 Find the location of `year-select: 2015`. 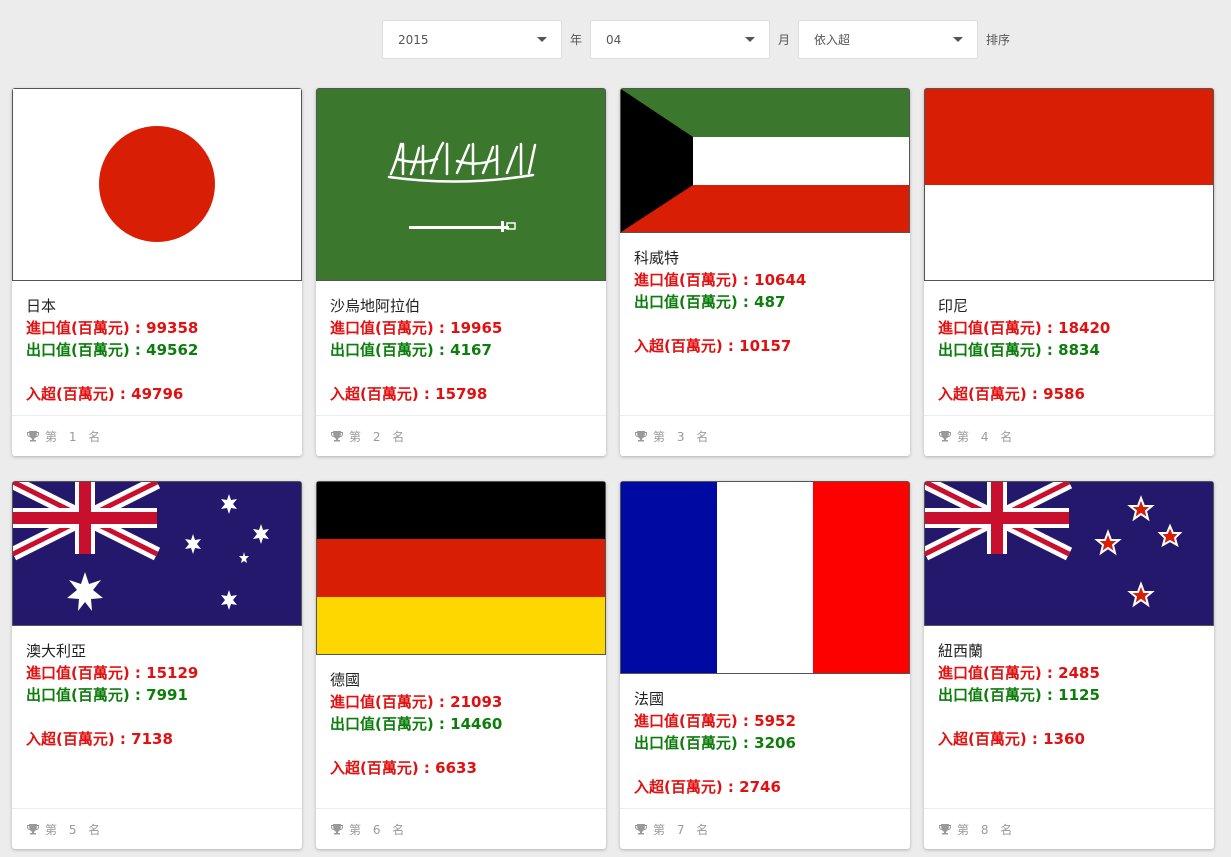

year-select: 2015 is located at coordinates (472, 39).